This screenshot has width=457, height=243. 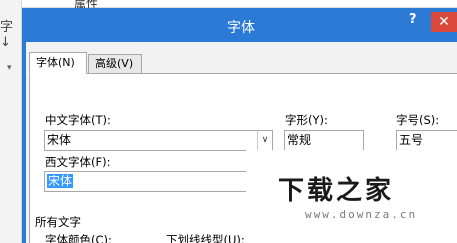 I want to click on underline-style-label: 下划线线型(U):, so click(x=205, y=238).